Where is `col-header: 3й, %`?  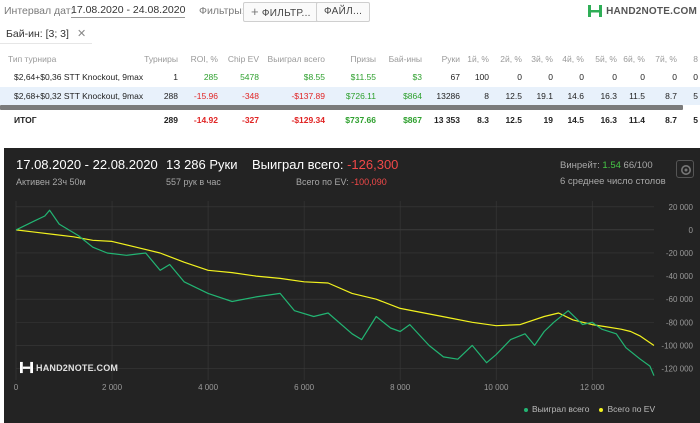 col-header: 3й, % is located at coordinates (542, 59).